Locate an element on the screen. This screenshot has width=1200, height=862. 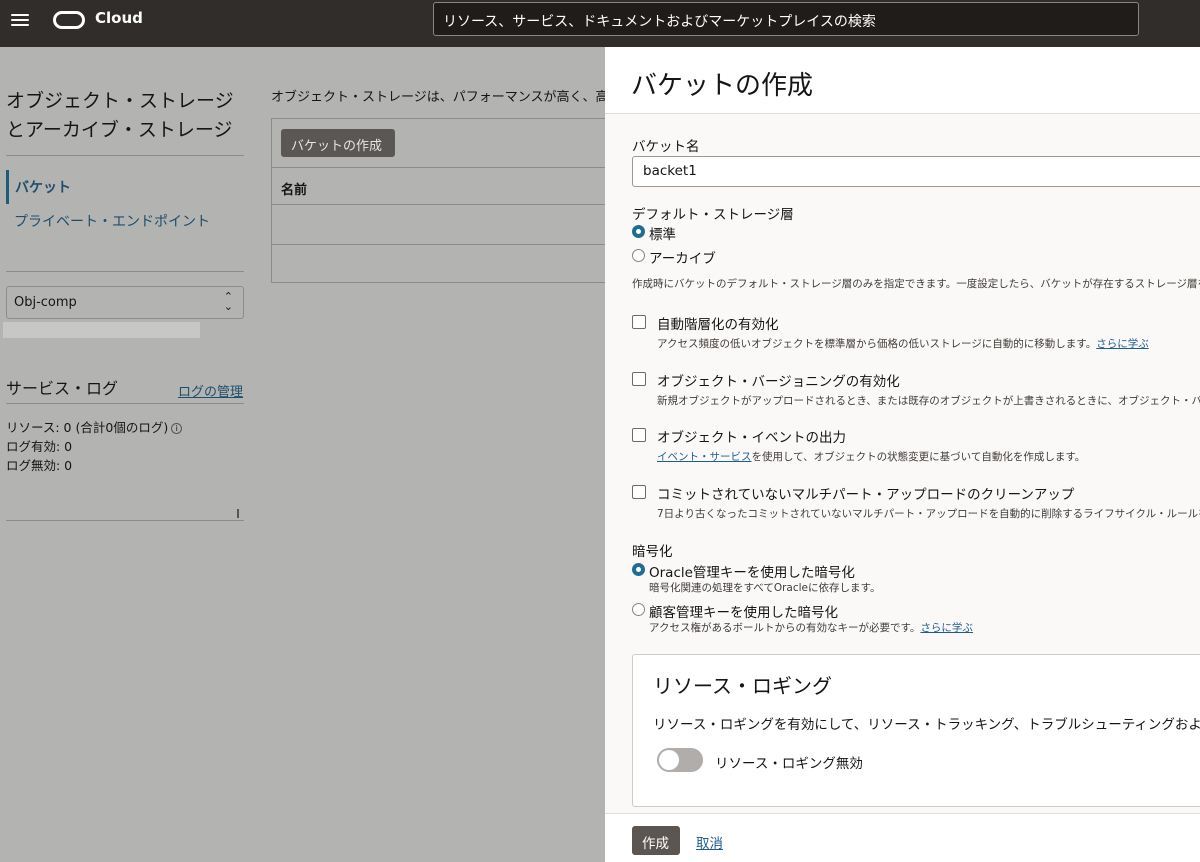
logs-disabled-count: ログ無効: 0 is located at coordinates (39, 465).